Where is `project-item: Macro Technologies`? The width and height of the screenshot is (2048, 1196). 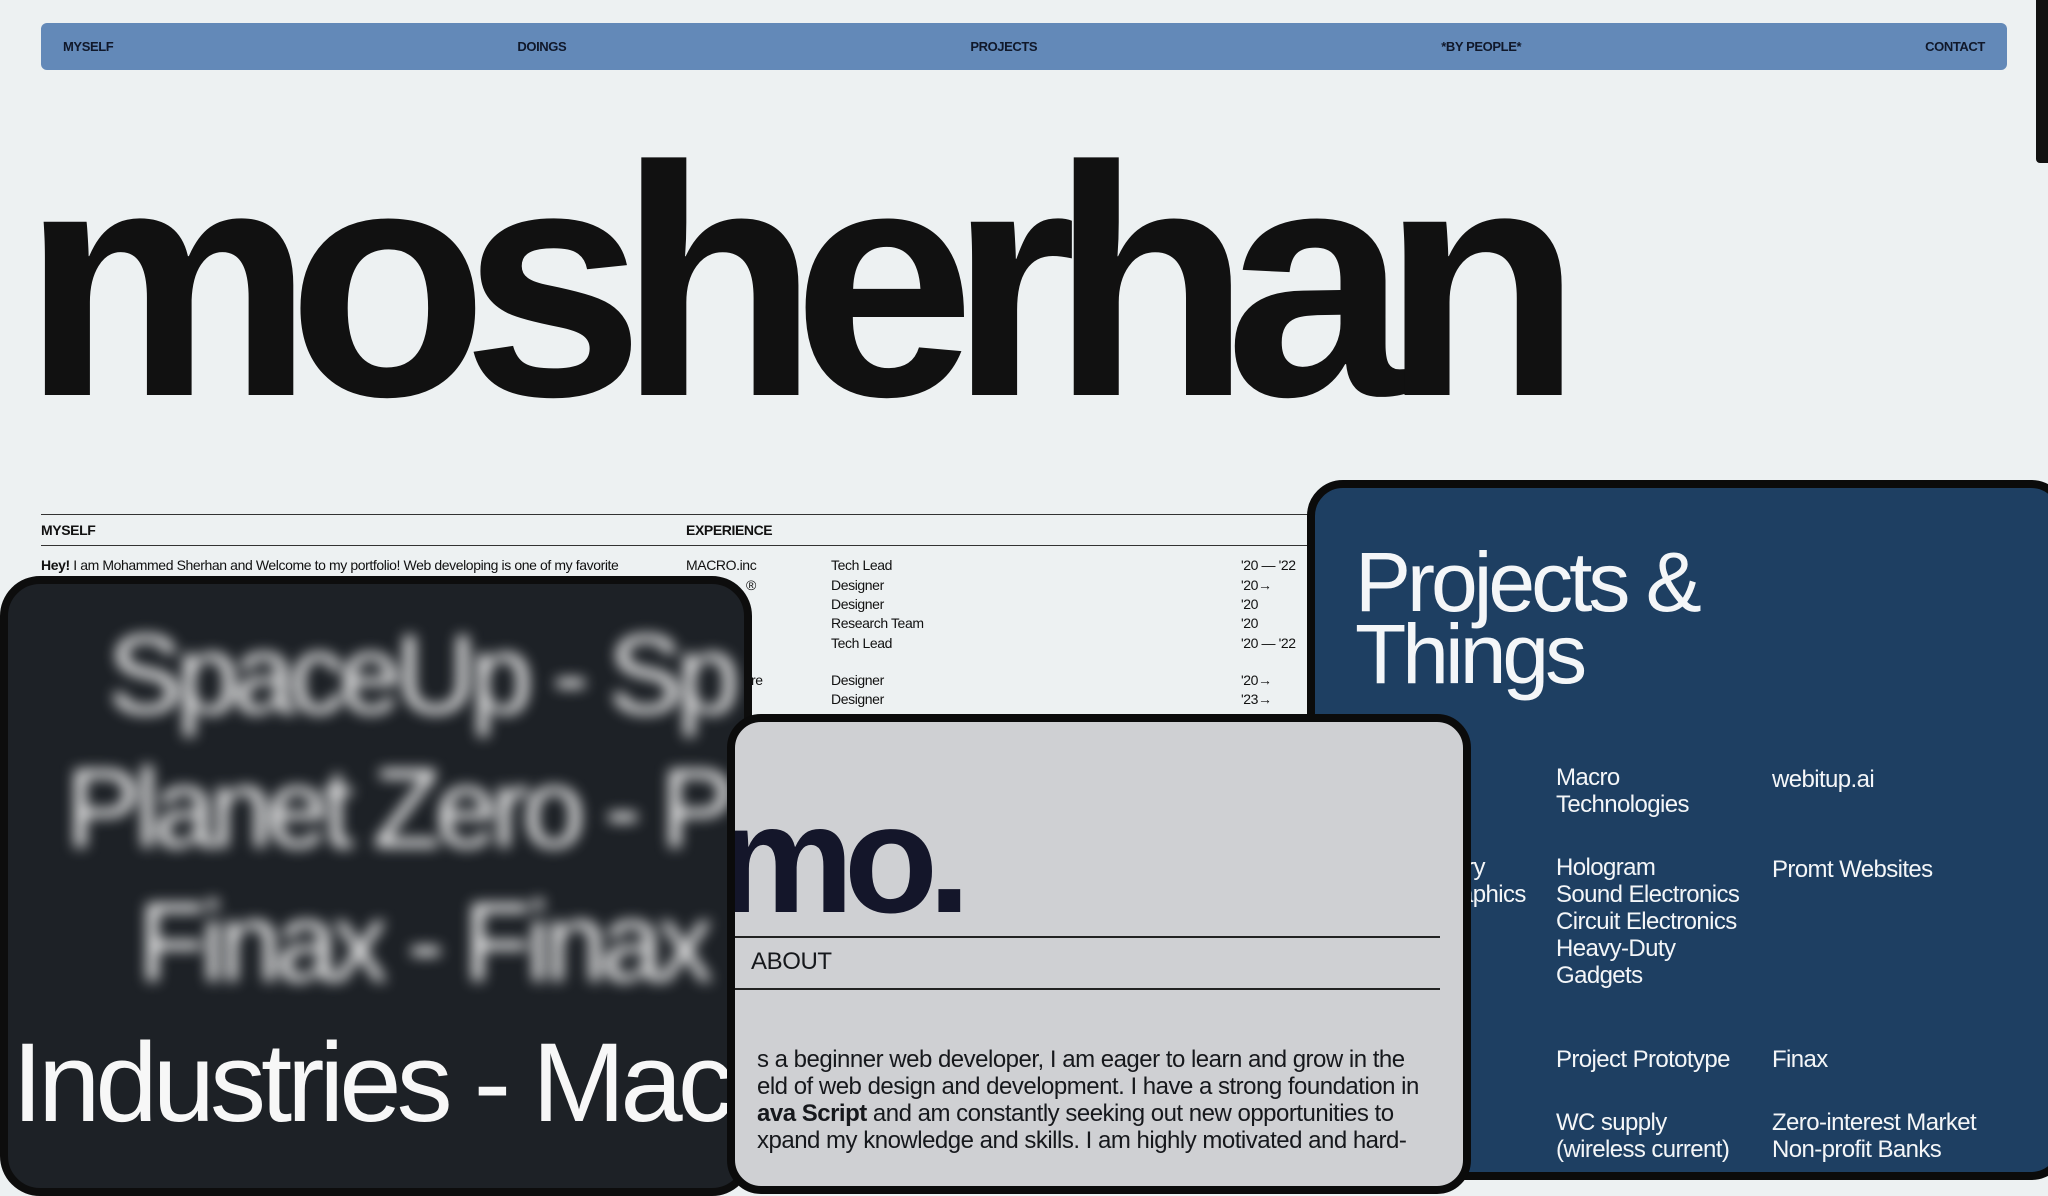
project-item: Macro Technologies is located at coordinates (1623, 791).